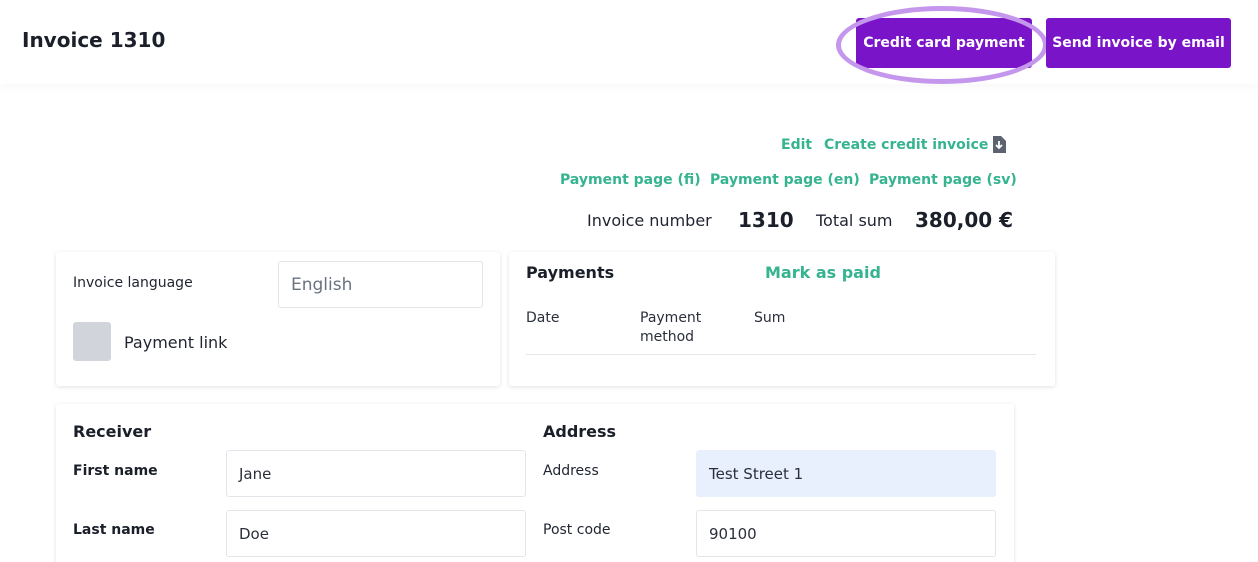  Describe the element at coordinates (823, 272) in the screenshot. I see `mark-as-paid-link: Mark as paid` at that location.